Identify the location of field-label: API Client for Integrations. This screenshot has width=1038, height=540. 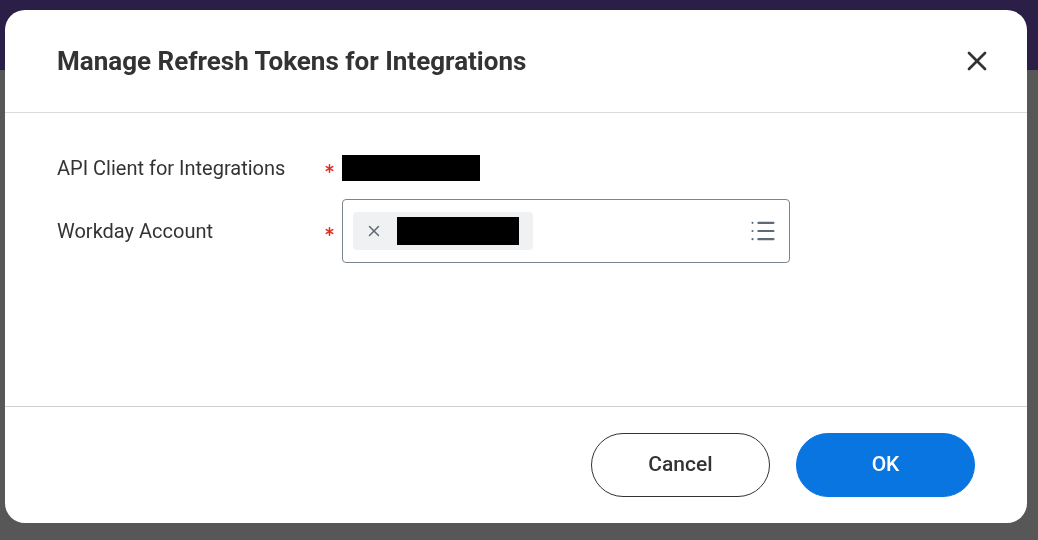
(172, 168).